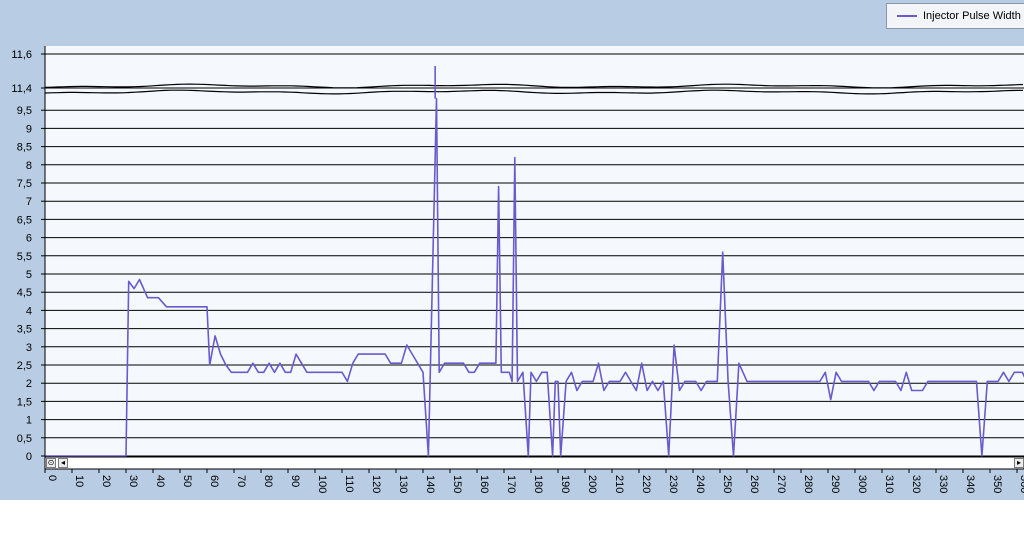  Describe the element at coordinates (700, 484) in the screenshot. I see `x-tick-label: 240` at that location.